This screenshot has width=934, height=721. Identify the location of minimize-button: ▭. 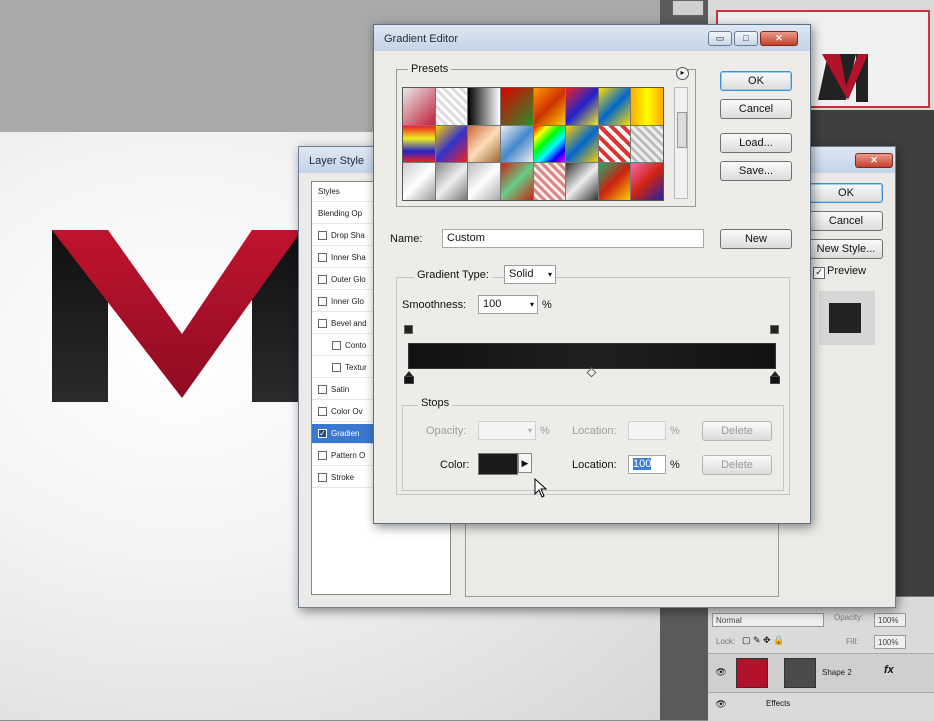
(720, 38).